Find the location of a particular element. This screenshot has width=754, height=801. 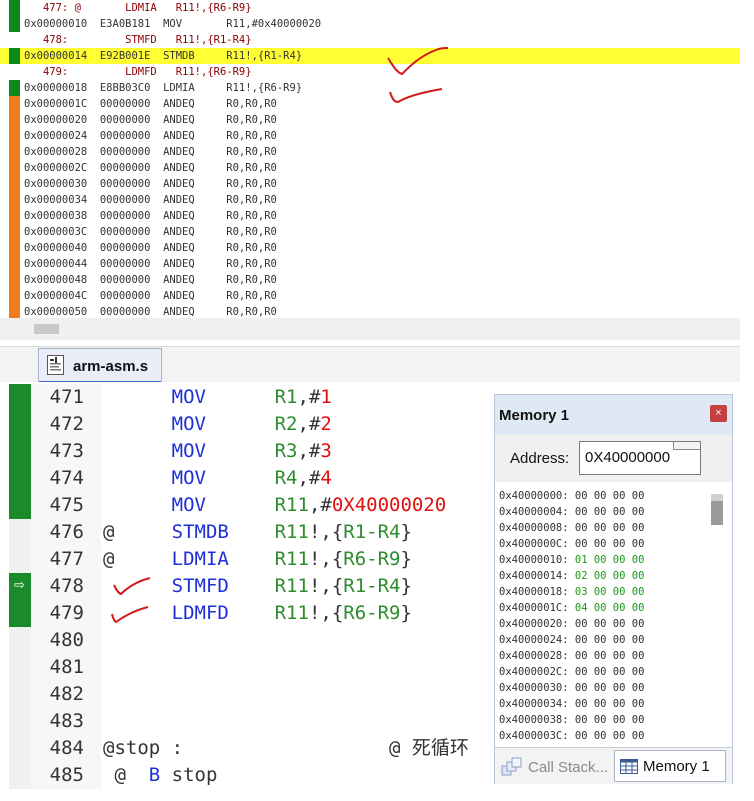

disassembly-line: 0x00000030 00000000 ANDEQ R0,R0,R0 is located at coordinates (377, 184).